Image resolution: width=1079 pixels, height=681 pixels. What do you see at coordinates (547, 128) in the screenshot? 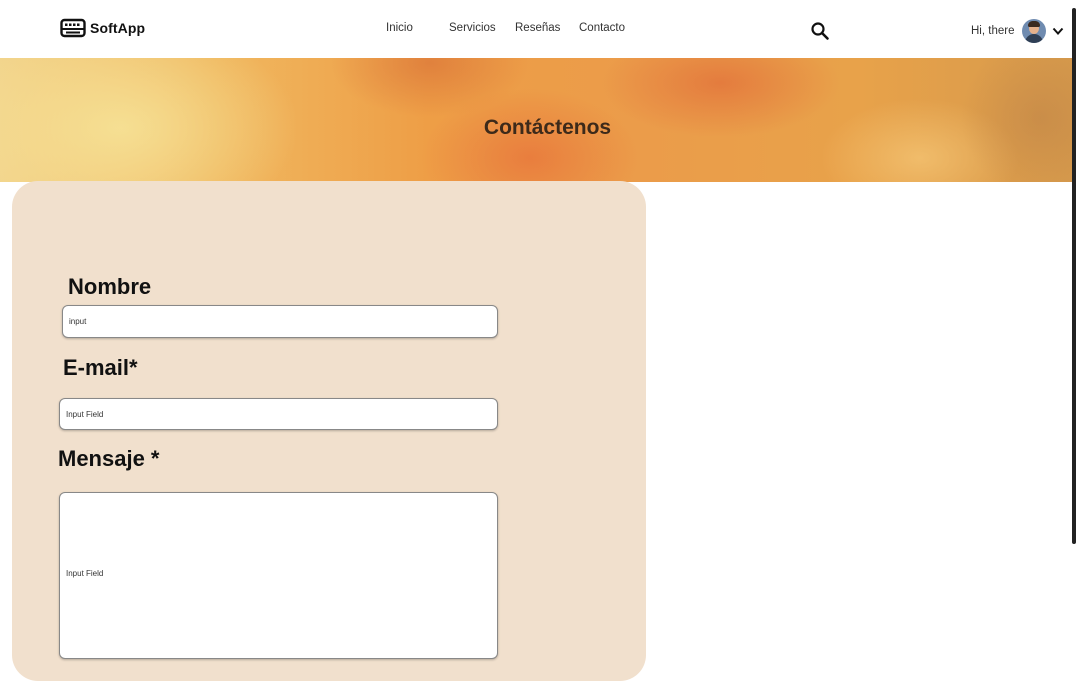
I see `page-title: Contáctenos` at bounding box center [547, 128].